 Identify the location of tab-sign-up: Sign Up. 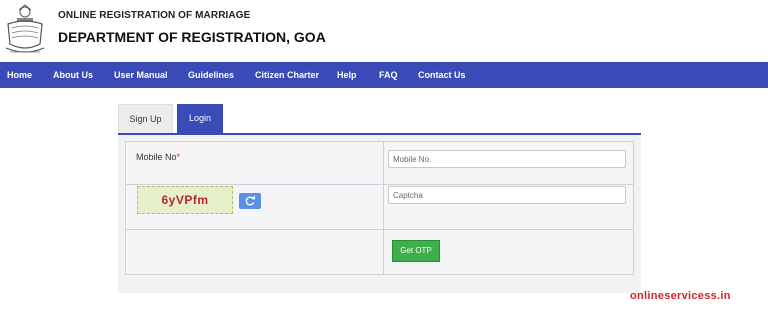
(145, 118).